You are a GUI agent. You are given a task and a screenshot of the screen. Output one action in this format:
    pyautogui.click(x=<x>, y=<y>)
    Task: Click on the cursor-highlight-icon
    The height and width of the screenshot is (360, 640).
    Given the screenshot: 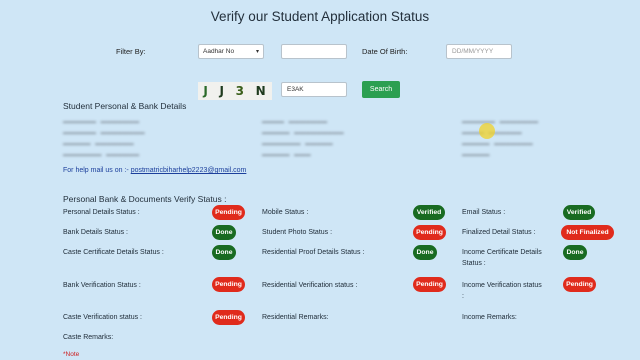 What is the action you would take?
    pyautogui.click(x=487, y=131)
    